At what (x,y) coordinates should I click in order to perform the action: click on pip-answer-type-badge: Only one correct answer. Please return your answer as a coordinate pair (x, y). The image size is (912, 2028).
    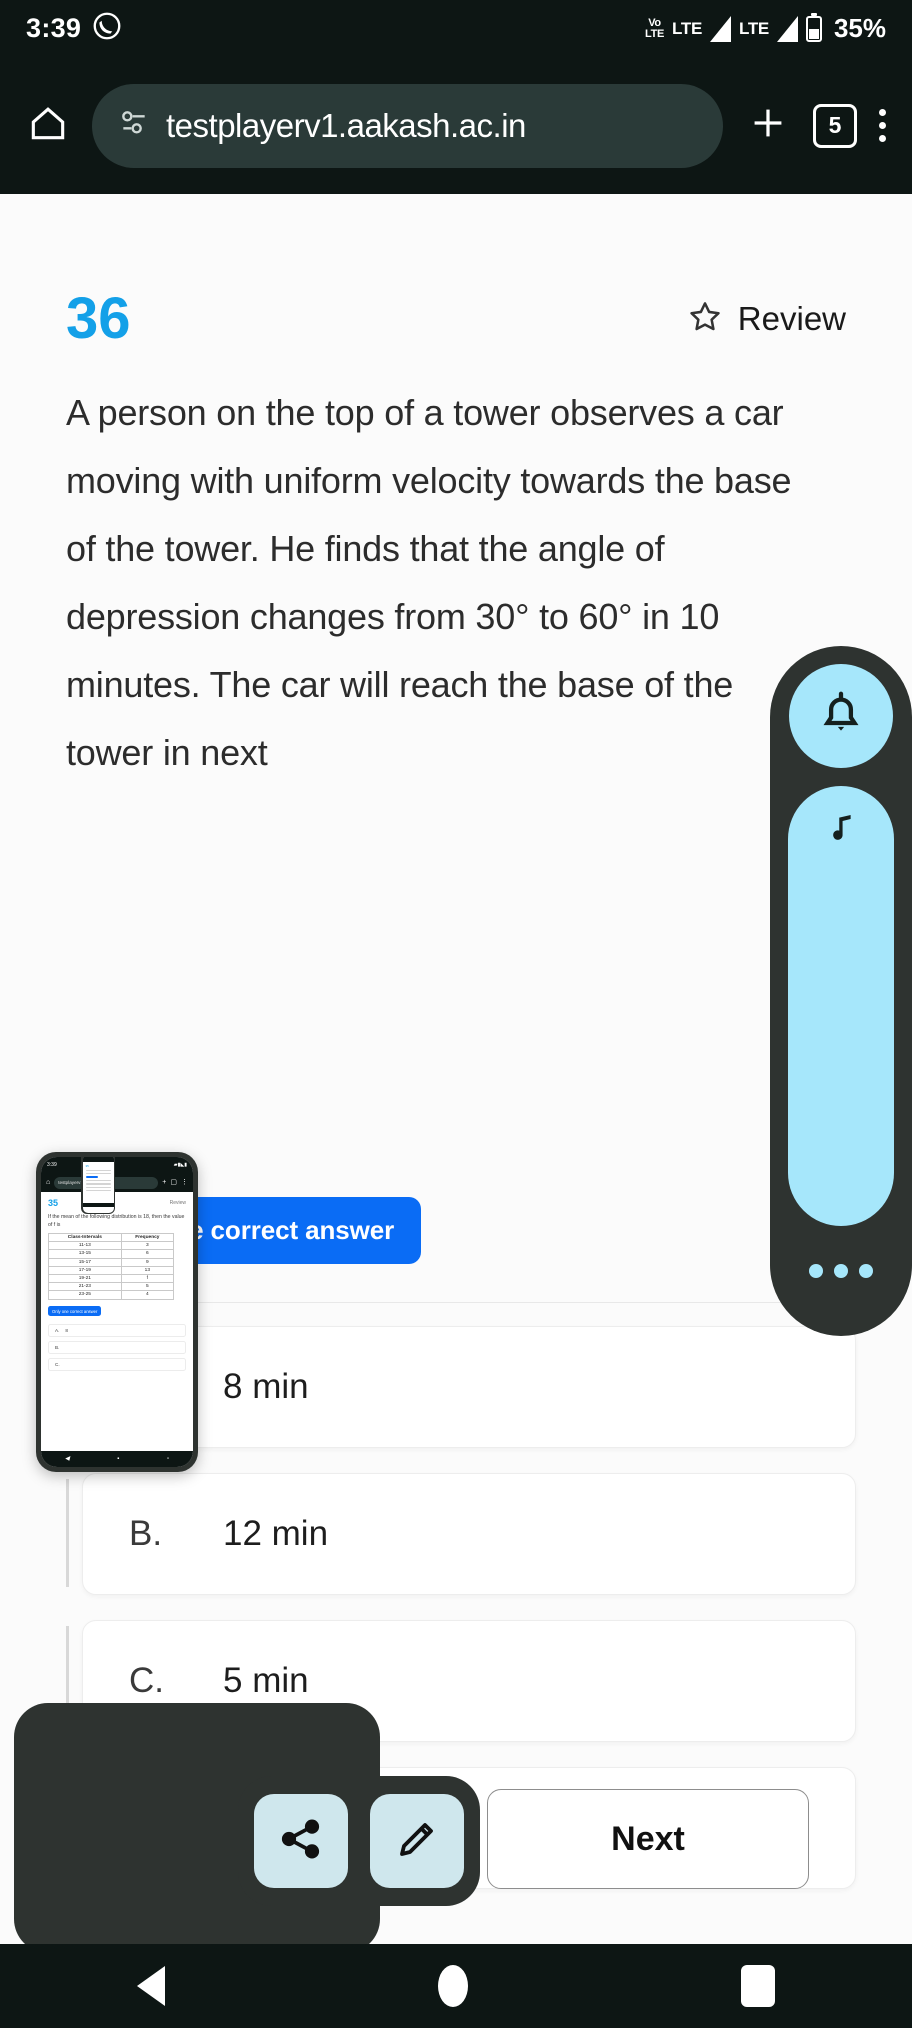
    Looking at the image, I should click on (75, 1311).